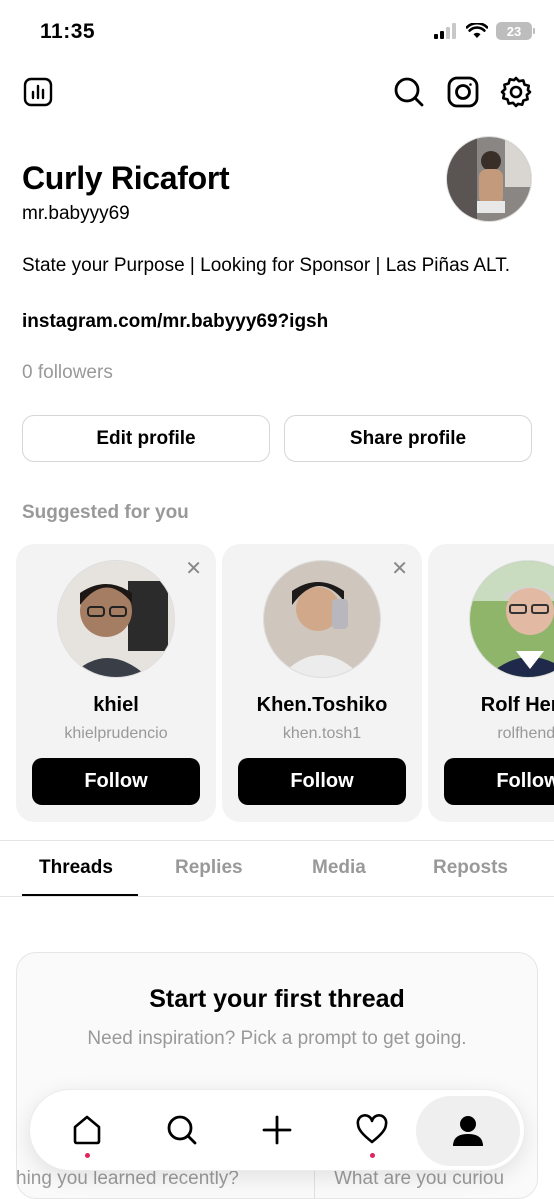 The height and width of the screenshot is (1199, 554). I want to click on prompt-chip: What are you curiou, so click(419, 1179).